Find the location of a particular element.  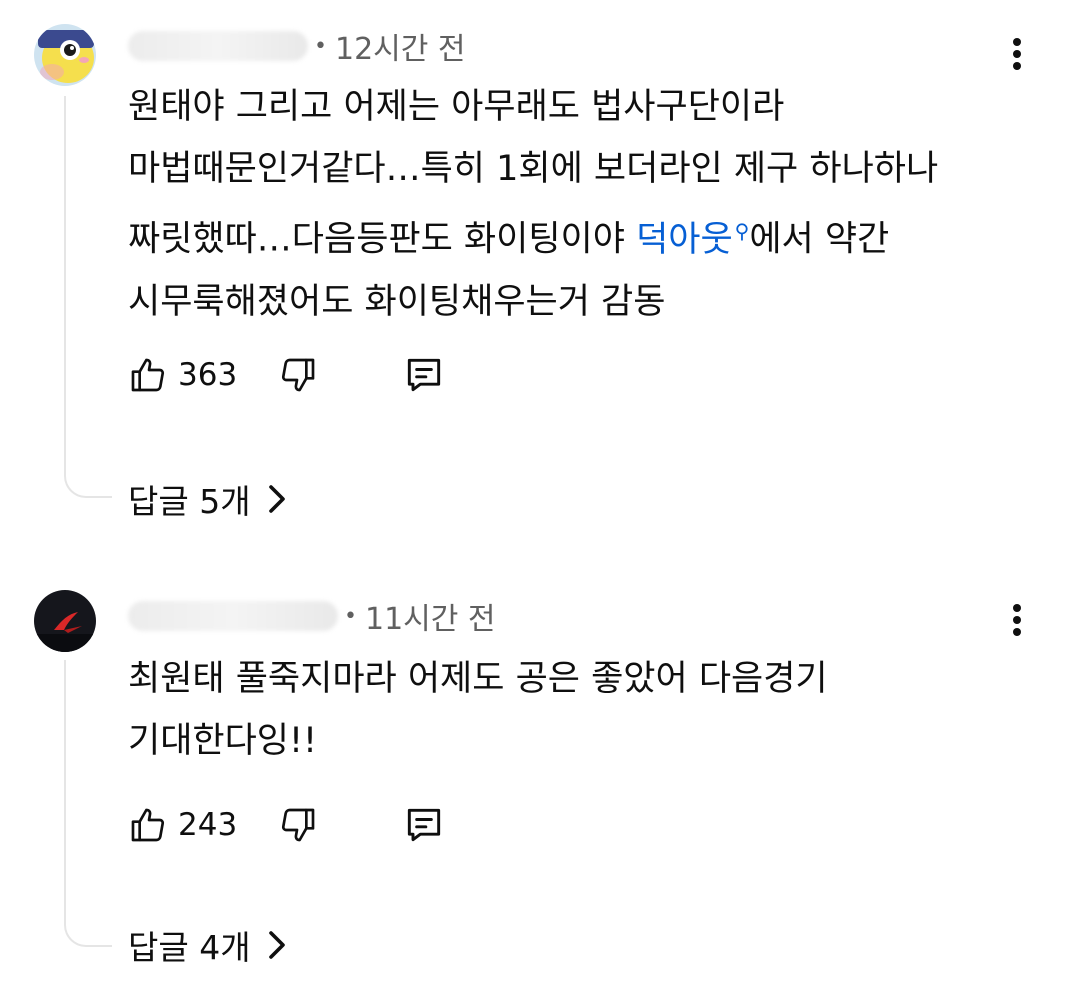

replies-label: 답글 5개 is located at coordinates (189, 499).